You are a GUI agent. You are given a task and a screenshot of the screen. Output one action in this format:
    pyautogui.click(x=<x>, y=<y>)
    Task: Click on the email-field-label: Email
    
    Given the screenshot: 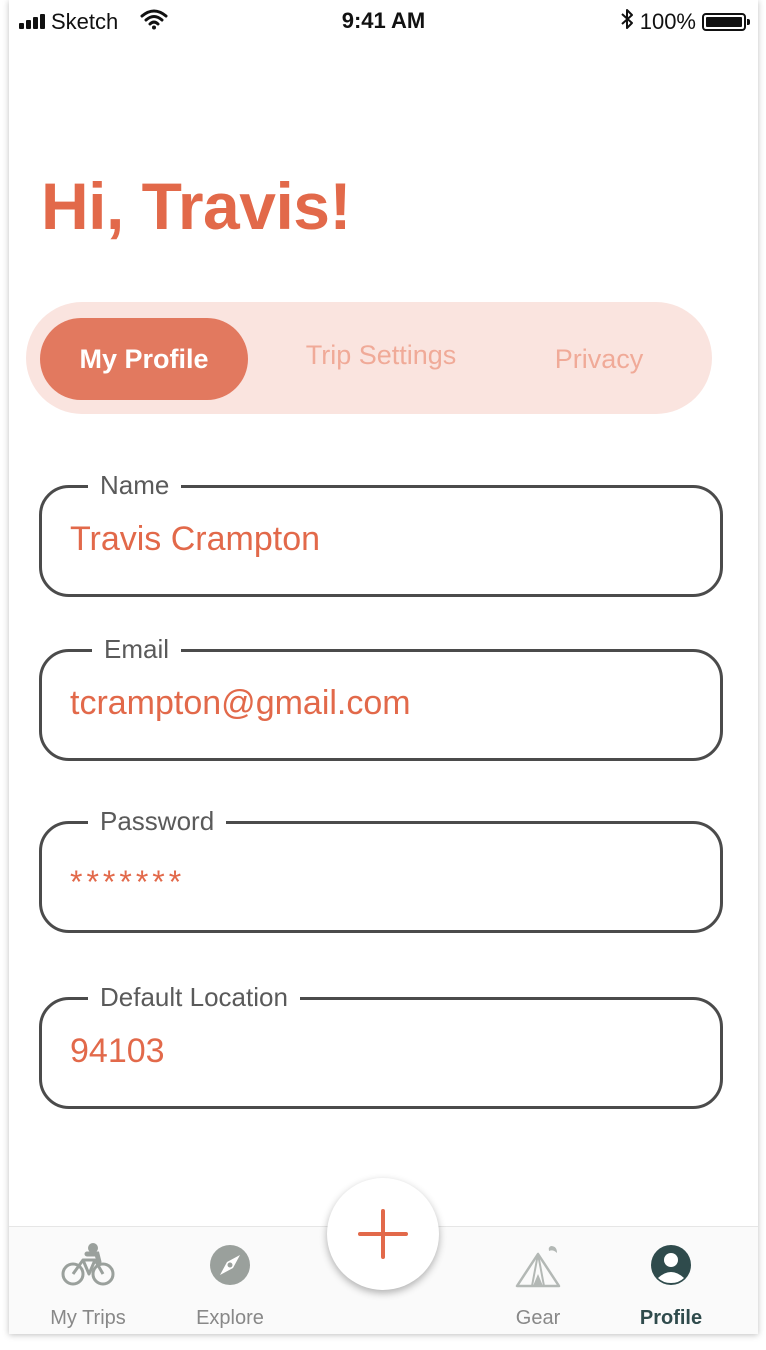 What is the action you would take?
    pyautogui.click(x=137, y=649)
    